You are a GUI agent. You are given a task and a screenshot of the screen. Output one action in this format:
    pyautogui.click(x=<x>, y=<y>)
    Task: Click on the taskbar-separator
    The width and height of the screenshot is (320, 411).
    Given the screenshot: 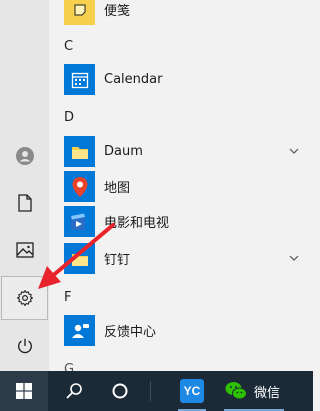 What is the action you would take?
    pyautogui.click(x=150, y=391)
    